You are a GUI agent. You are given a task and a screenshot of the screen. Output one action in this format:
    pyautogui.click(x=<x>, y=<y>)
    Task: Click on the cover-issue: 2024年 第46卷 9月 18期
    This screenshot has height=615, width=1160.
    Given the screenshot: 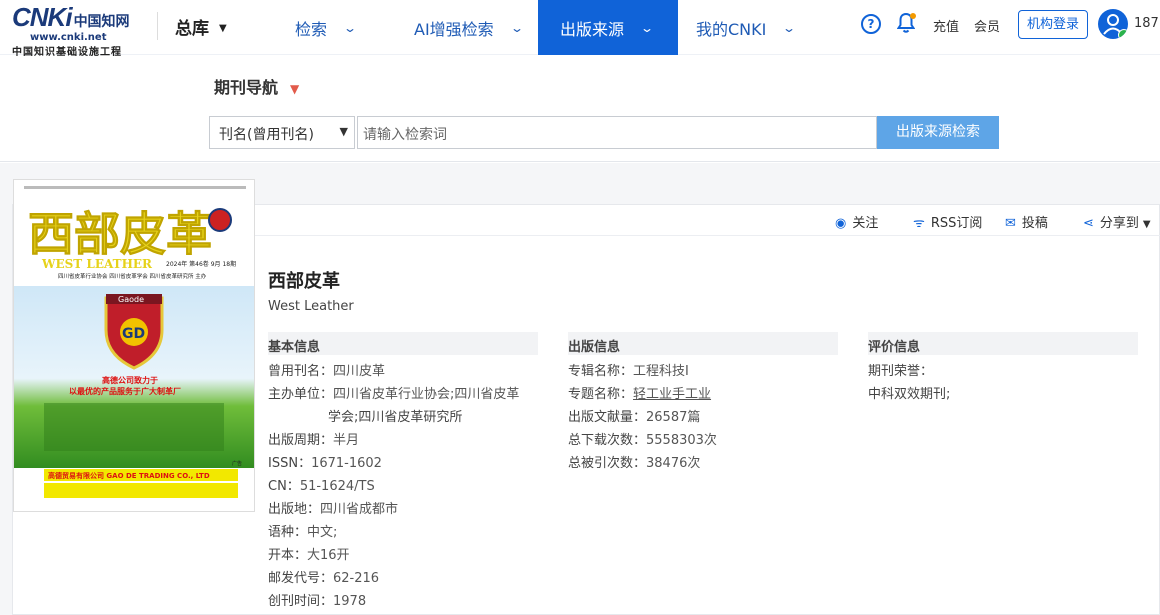 What is the action you would take?
    pyautogui.click(x=201, y=264)
    